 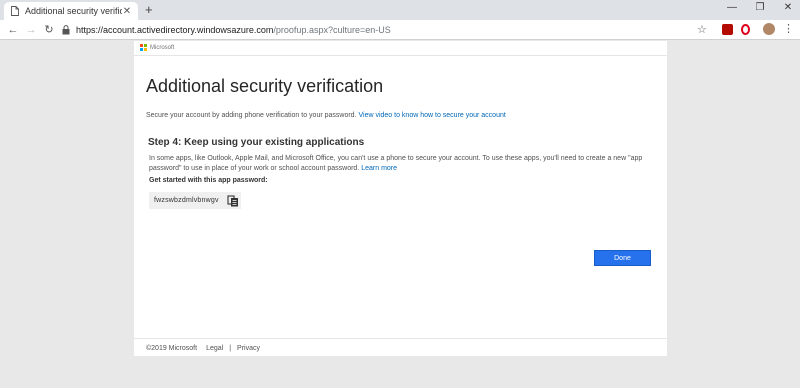 I want to click on page-icon, so click(x=14, y=11).